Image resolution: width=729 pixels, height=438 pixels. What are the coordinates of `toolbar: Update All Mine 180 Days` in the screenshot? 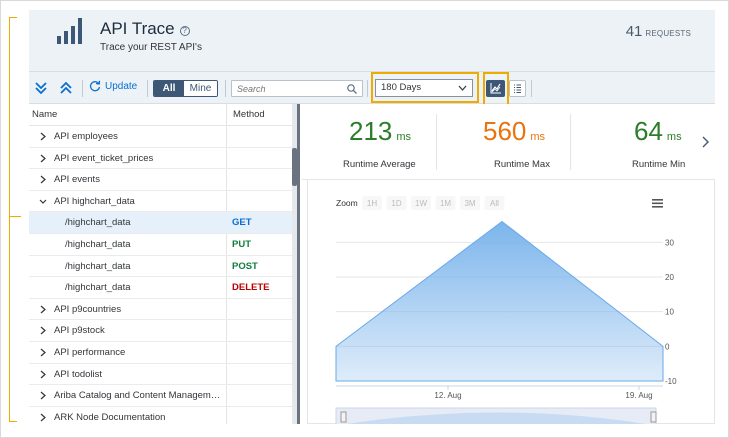 It's located at (372, 89).